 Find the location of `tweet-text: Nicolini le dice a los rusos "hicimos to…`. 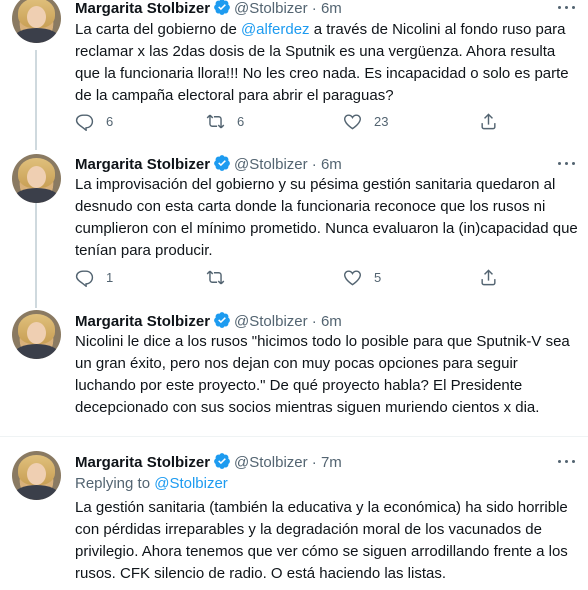

tweet-text: Nicolini le dice a los rusos "hicimos to… is located at coordinates (322, 374).